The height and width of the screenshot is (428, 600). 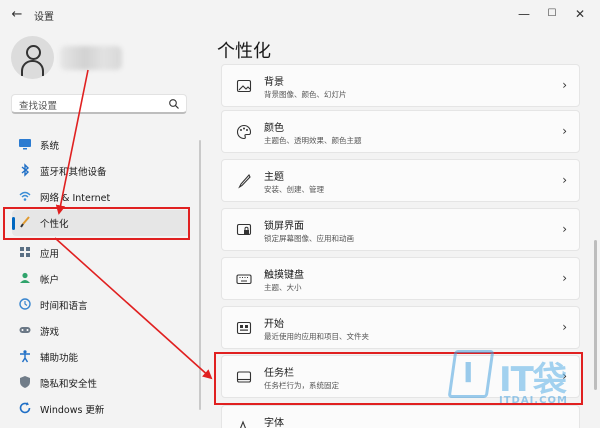 I want to click on user-head-icon, so click(x=33, y=52).